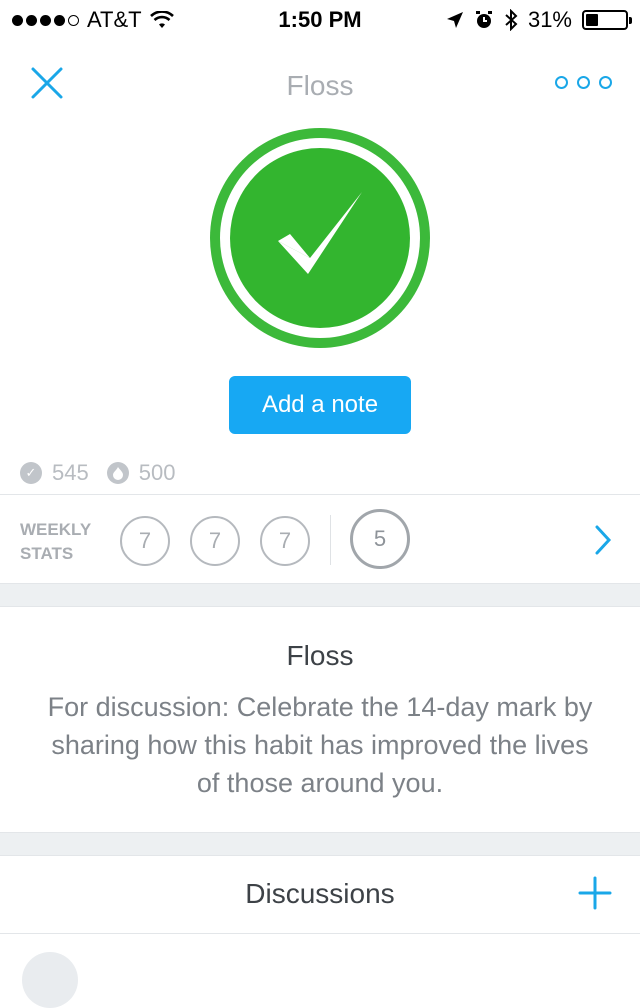  I want to click on bluetooth-icon, so click(511, 20).